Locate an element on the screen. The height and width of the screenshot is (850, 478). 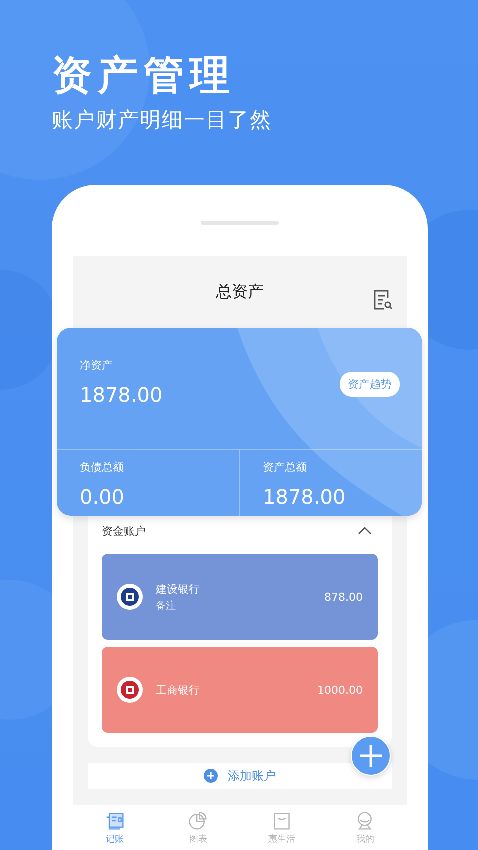
bank-account-card: 建设银行 备注 878.00 is located at coordinates (240, 597).